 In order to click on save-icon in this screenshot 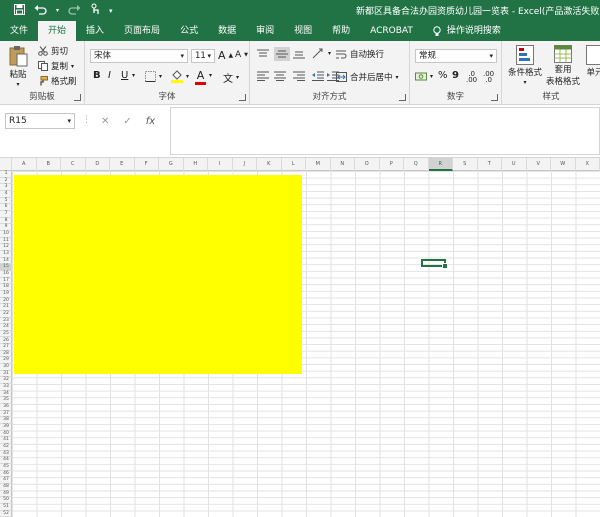, I will do `click(19, 10)`.